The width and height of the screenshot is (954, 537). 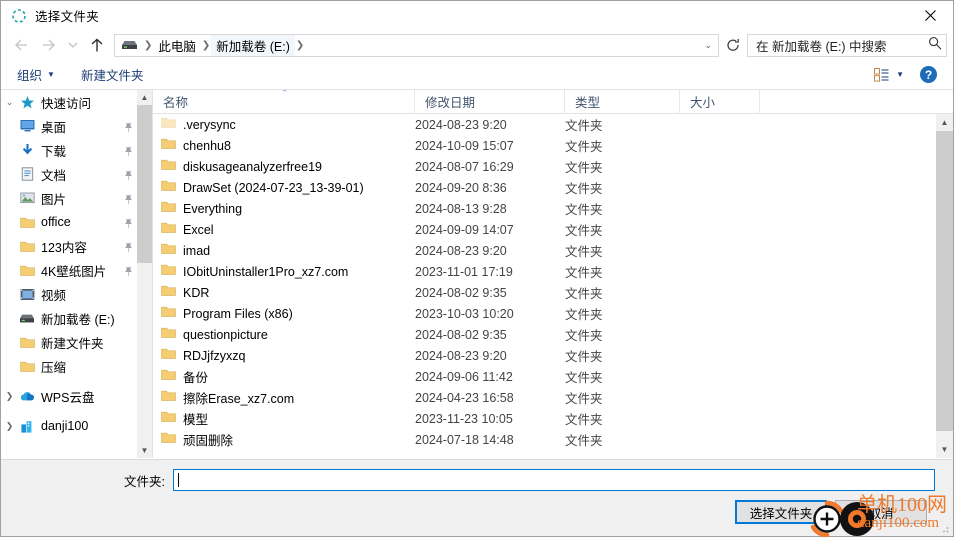 What do you see at coordinates (253, 45) in the screenshot?
I see `breadcrumb-item-1: 新加载卷 (E:)` at bounding box center [253, 45].